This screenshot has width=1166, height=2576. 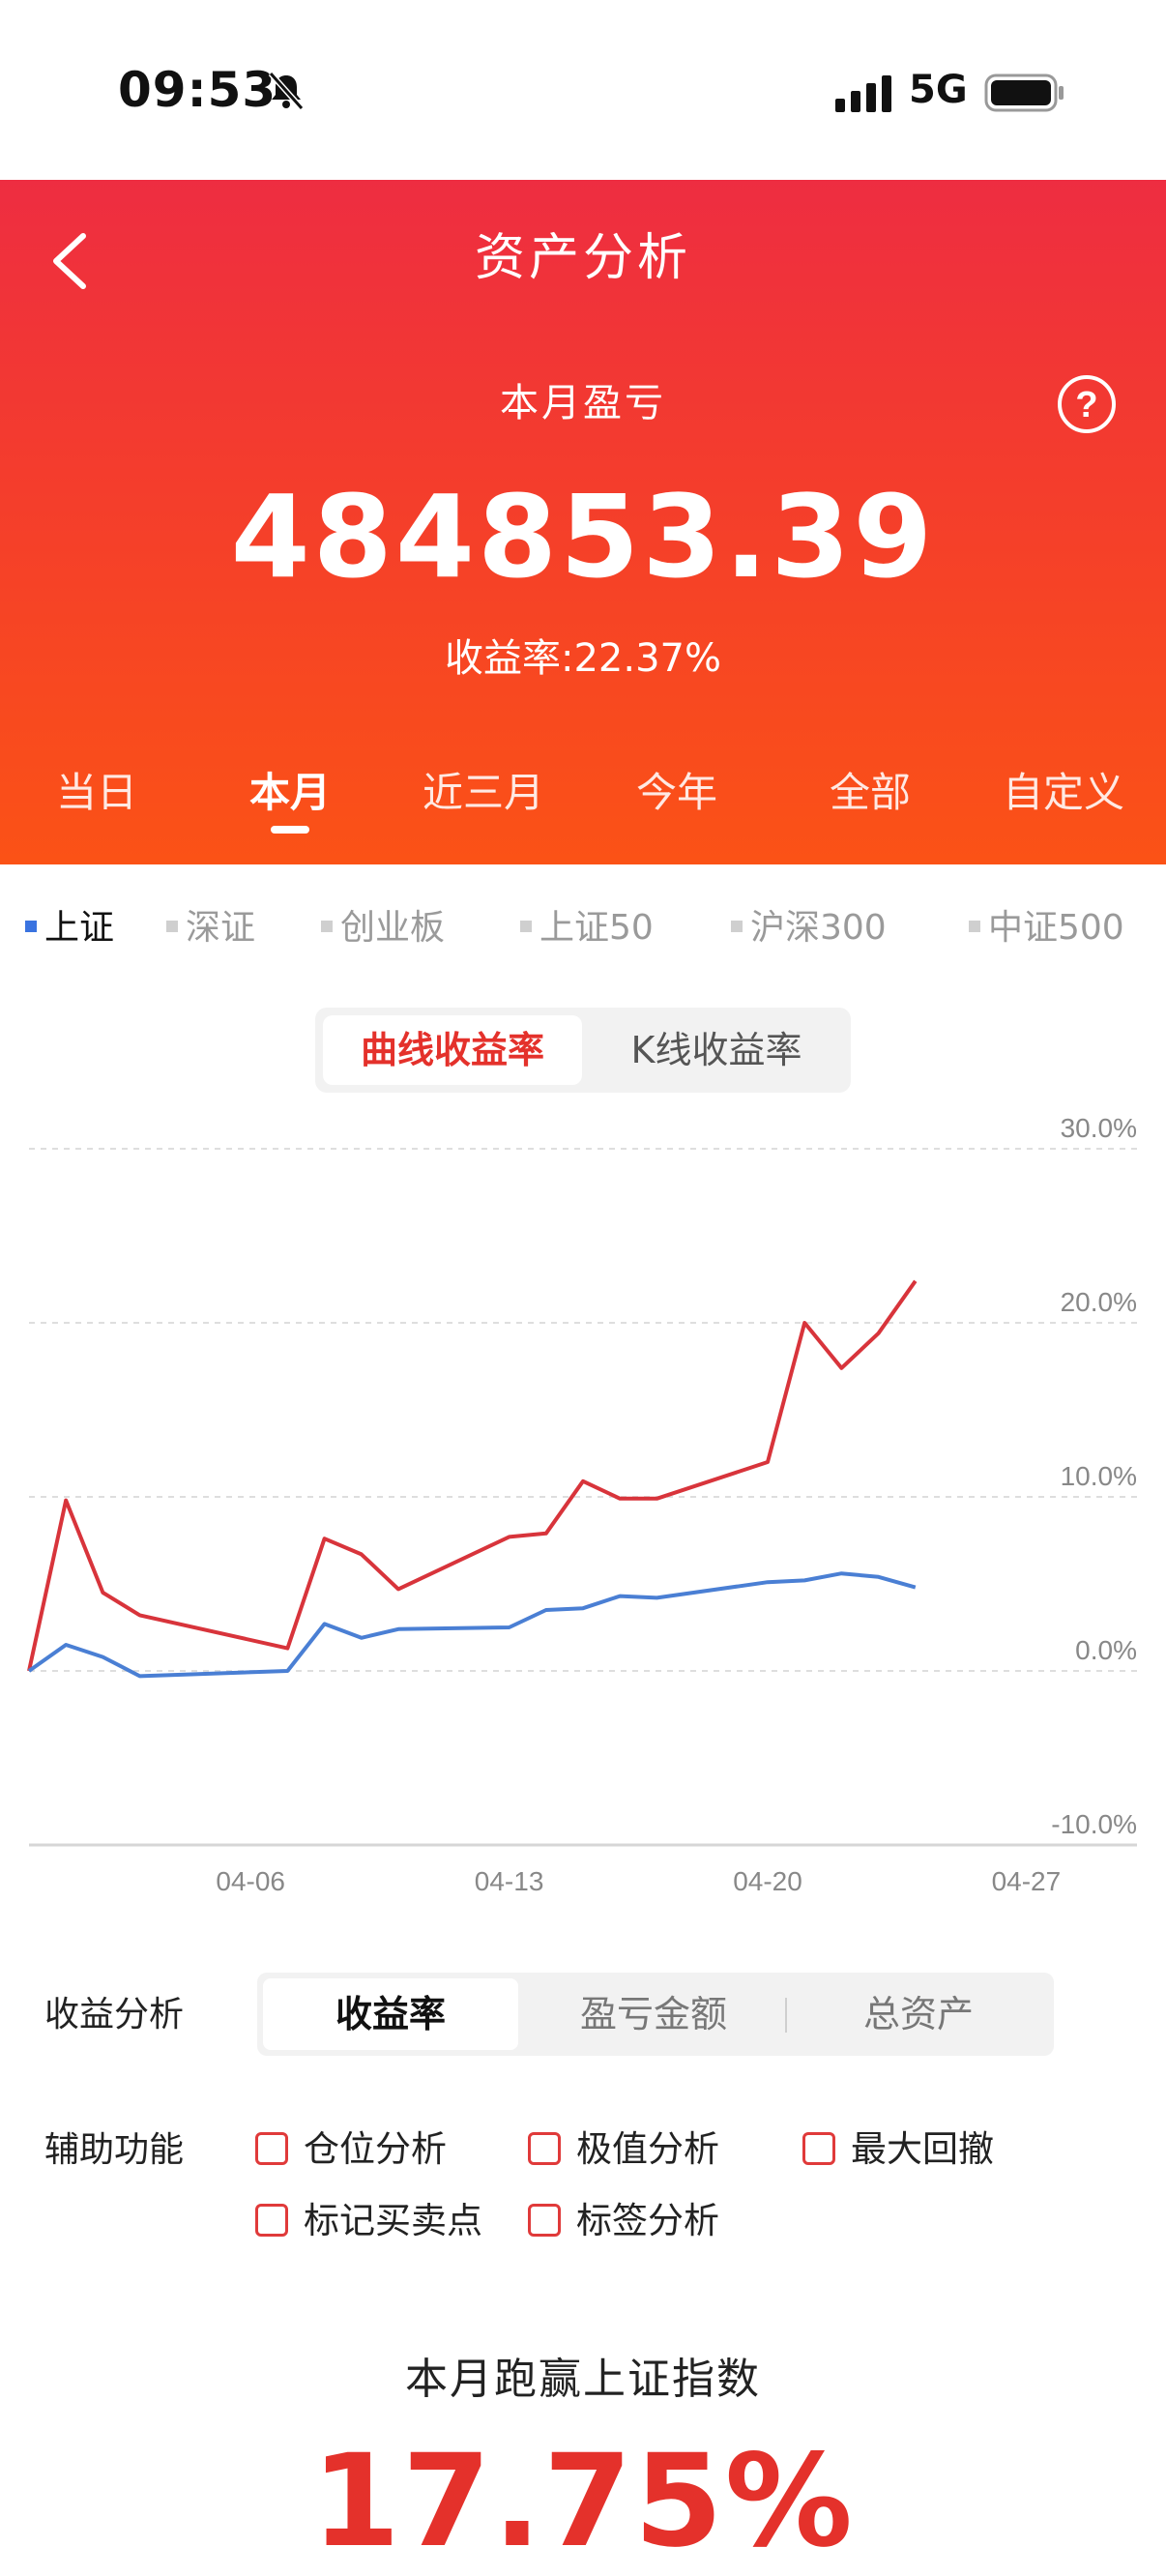 What do you see at coordinates (1027, 1881) in the screenshot?
I see `x-tick-label: 04-27` at bounding box center [1027, 1881].